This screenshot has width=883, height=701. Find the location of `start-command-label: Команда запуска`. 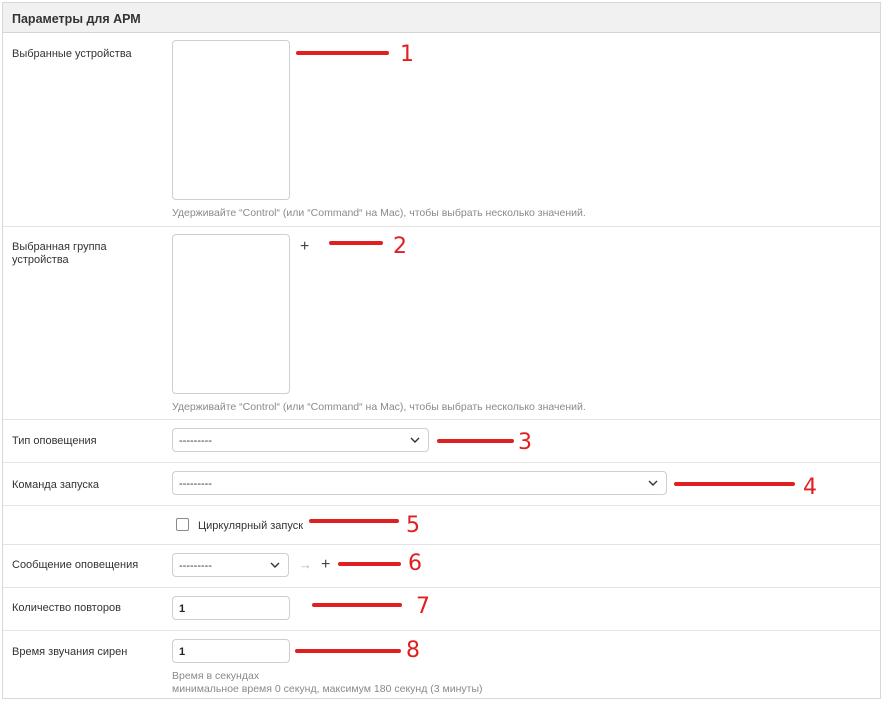

start-command-label: Команда запуска is located at coordinates (56, 485).